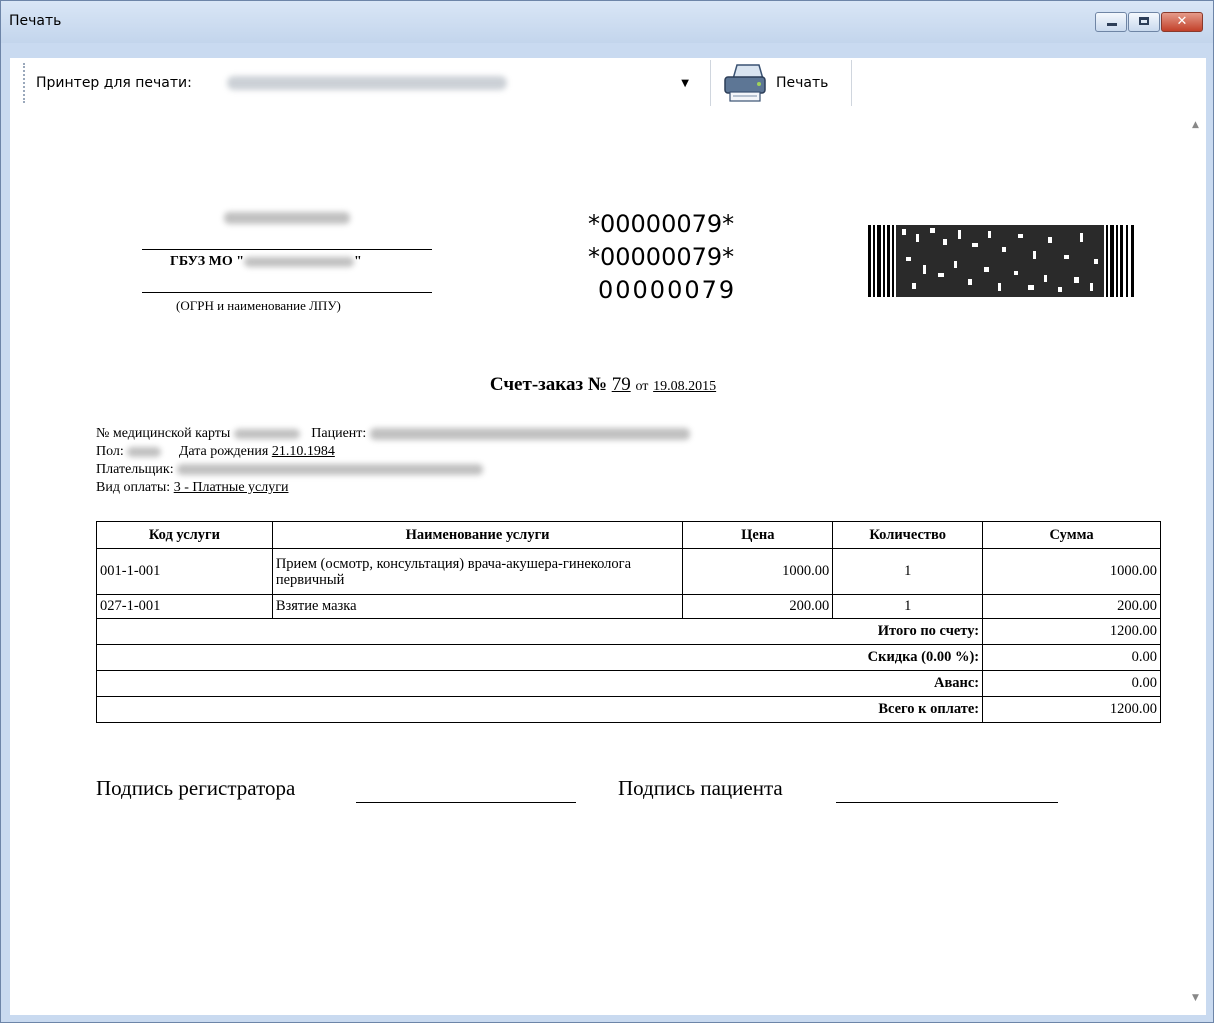 The height and width of the screenshot is (1023, 1214). Describe the element at coordinates (529, 433) in the screenshot. I see `patient-name-redacted` at that location.